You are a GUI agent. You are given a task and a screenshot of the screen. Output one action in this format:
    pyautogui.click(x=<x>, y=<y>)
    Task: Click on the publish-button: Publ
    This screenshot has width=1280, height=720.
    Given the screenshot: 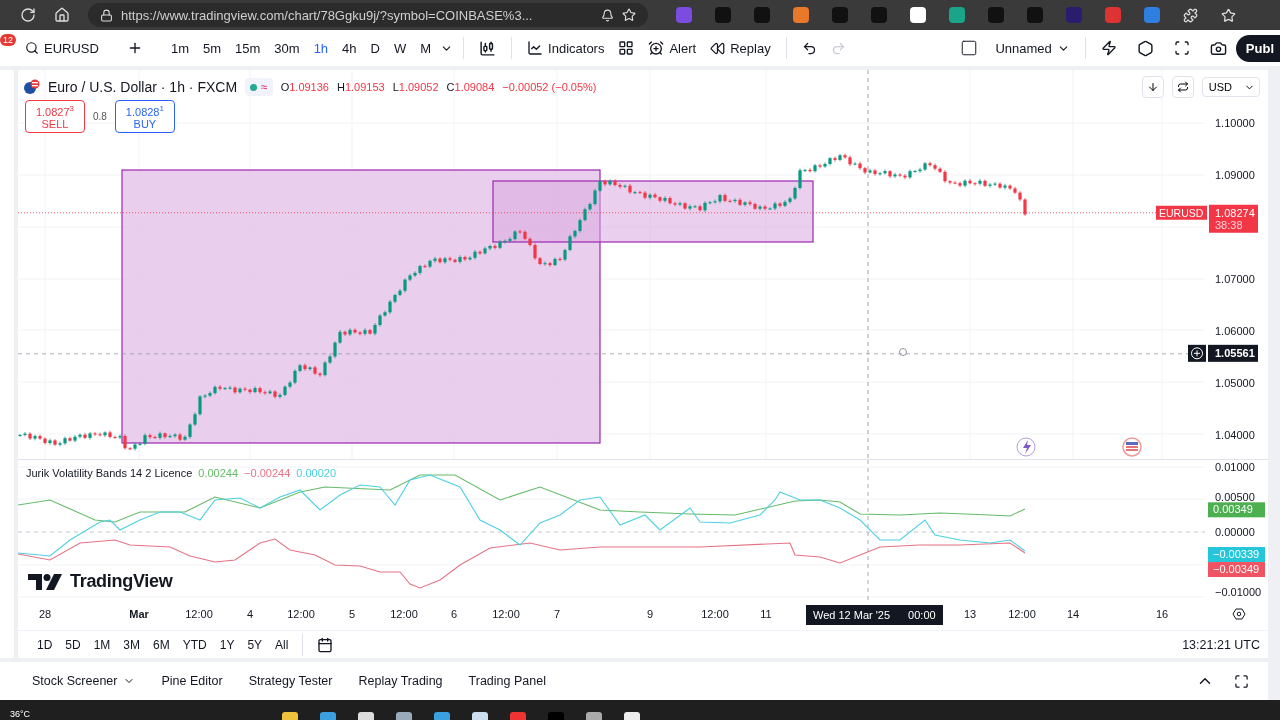 What is the action you would take?
    pyautogui.click(x=1257, y=48)
    